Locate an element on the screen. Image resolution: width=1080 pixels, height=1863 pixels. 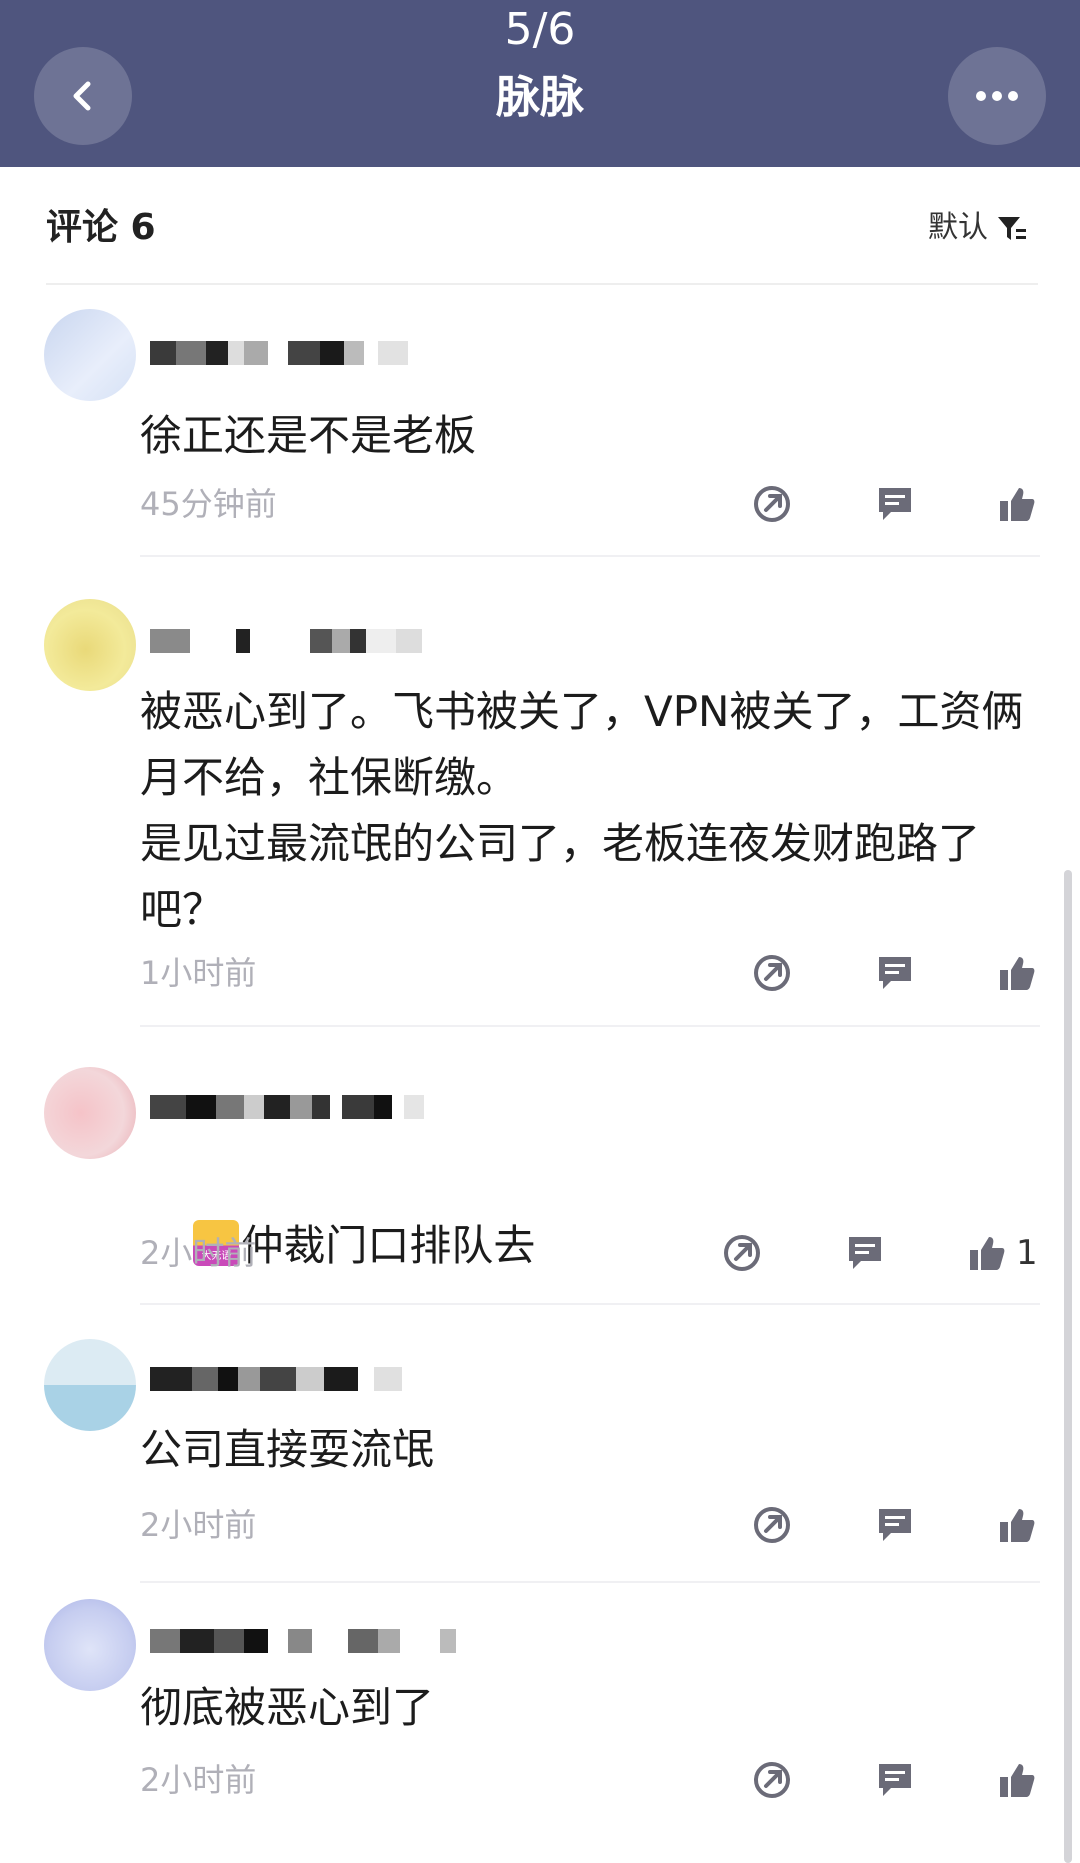
comments-count-title: 评论 6 is located at coordinates (101, 227).